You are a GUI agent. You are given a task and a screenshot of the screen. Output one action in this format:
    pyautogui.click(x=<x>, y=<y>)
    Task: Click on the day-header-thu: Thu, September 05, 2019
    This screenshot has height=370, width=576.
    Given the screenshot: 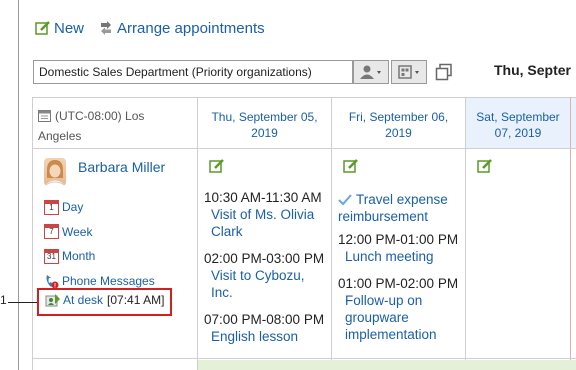 What is the action you would take?
    pyautogui.click(x=264, y=125)
    